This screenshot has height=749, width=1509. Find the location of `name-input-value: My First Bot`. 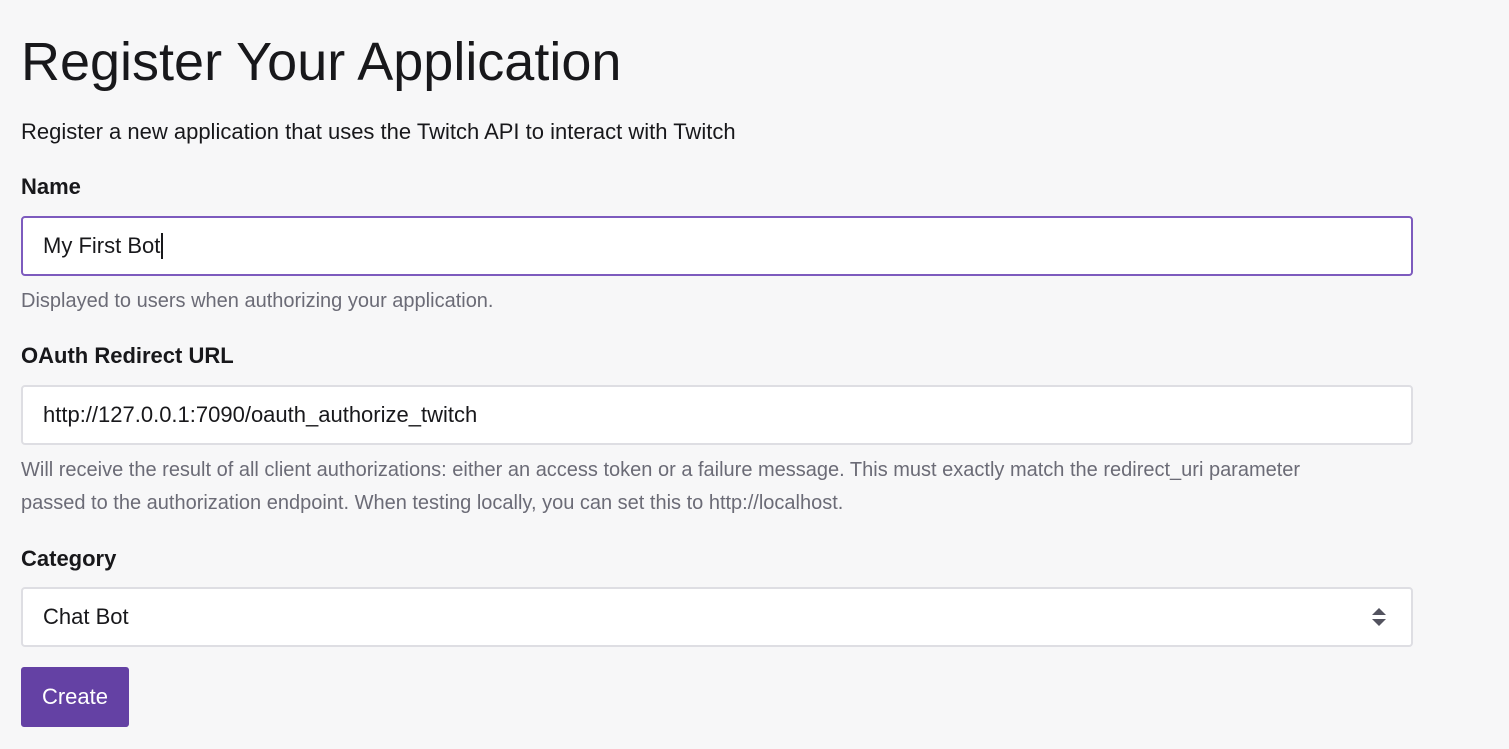

name-input-value: My First Bot is located at coordinates (102, 245).